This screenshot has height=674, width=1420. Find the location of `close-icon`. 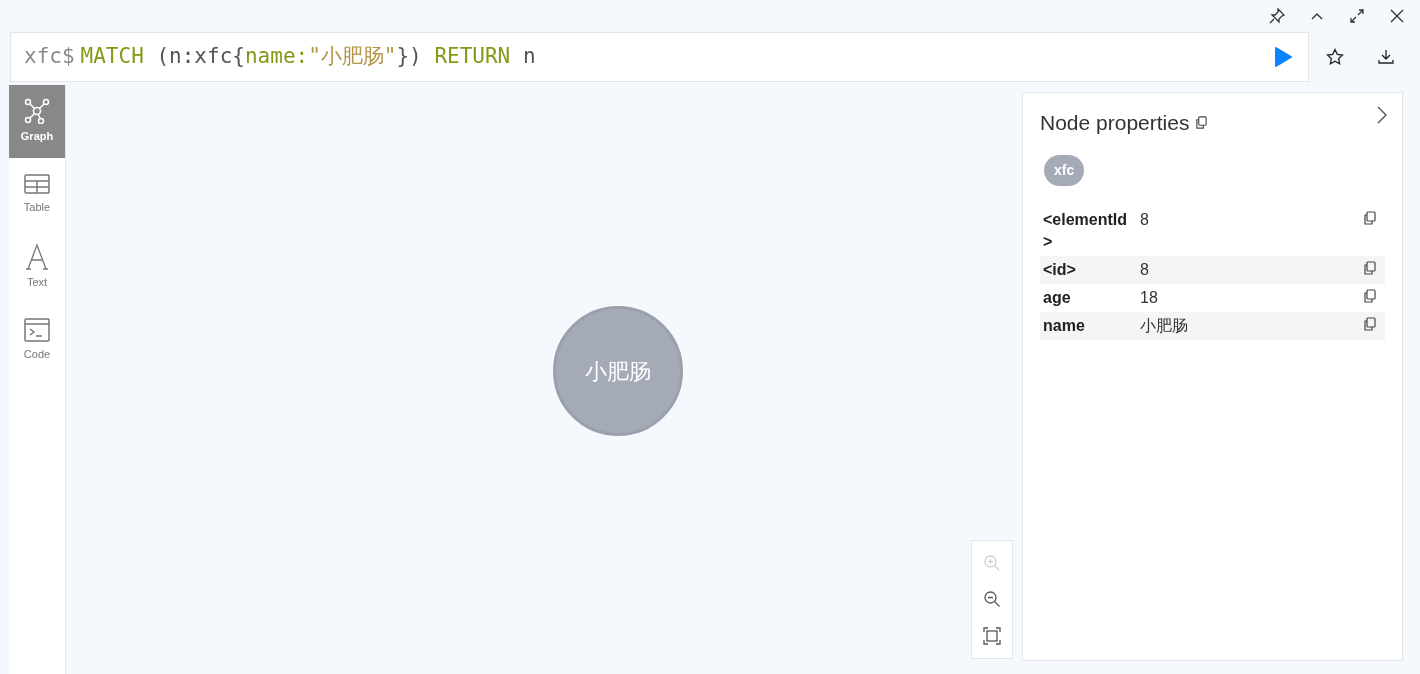

close-icon is located at coordinates (1397, 16).